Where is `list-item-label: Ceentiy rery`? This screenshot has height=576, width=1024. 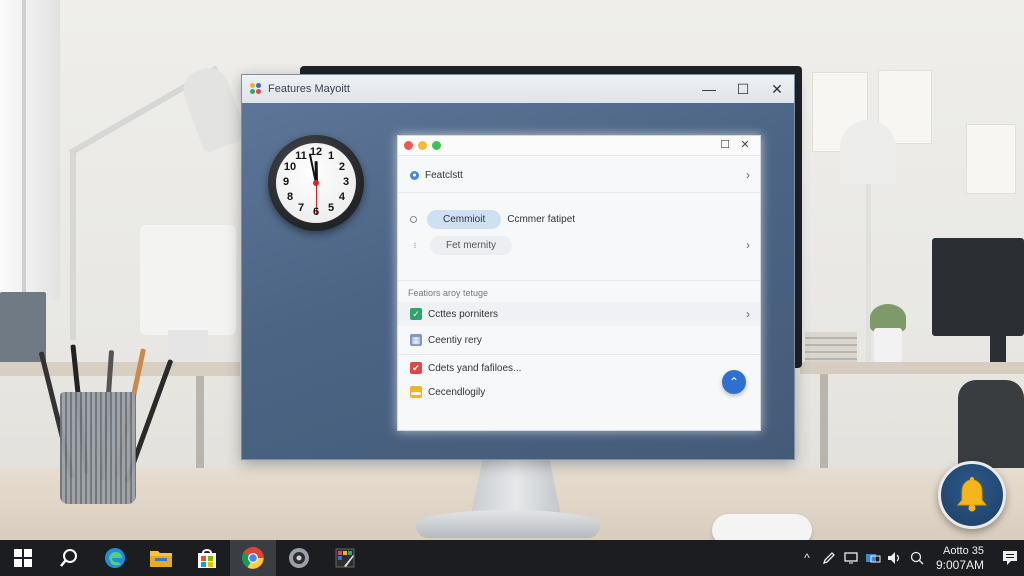 list-item-label: Ceentiy rery is located at coordinates (455, 340).